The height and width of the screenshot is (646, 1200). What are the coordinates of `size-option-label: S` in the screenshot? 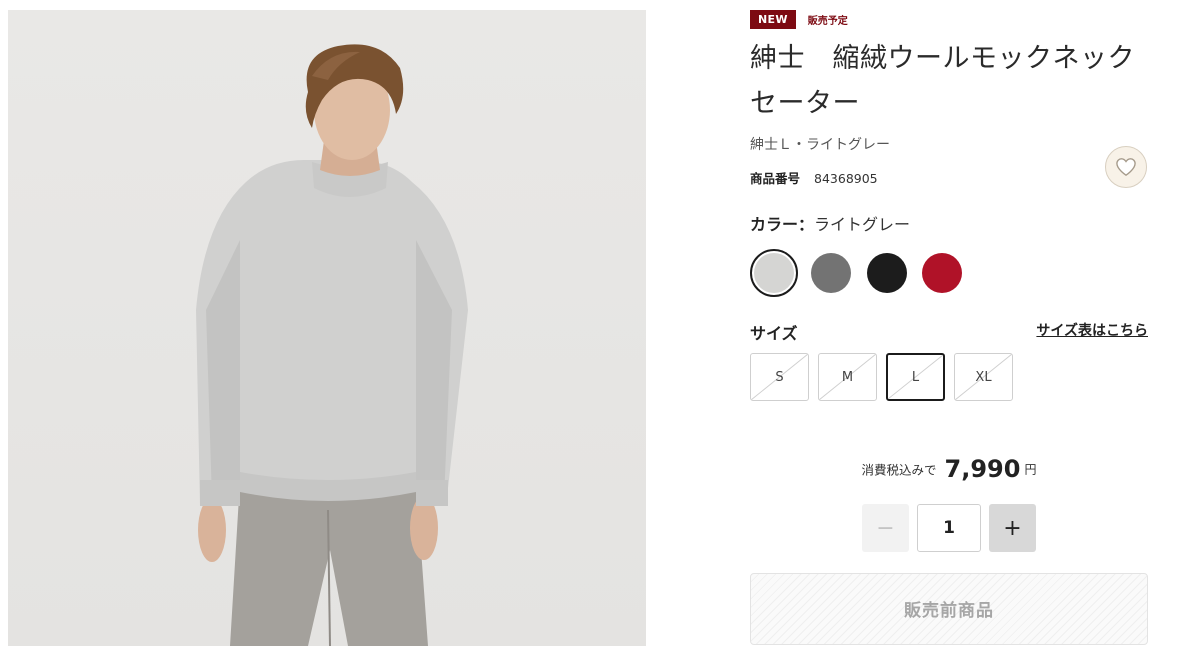 It's located at (779, 377).